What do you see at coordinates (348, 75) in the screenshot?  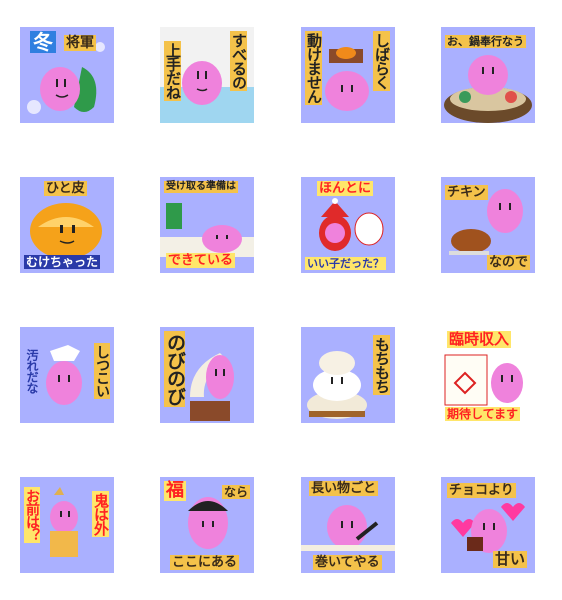 I see `sticker-3: しばらく 動けません` at bounding box center [348, 75].